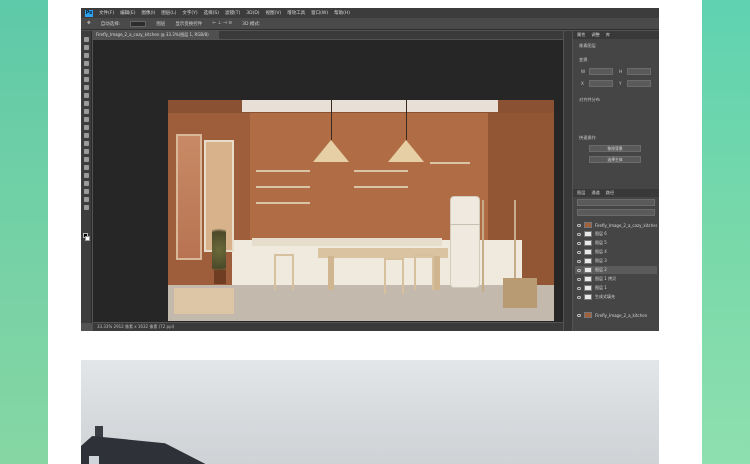  Describe the element at coordinates (639, 83) in the screenshot. I see `y-field` at that location.